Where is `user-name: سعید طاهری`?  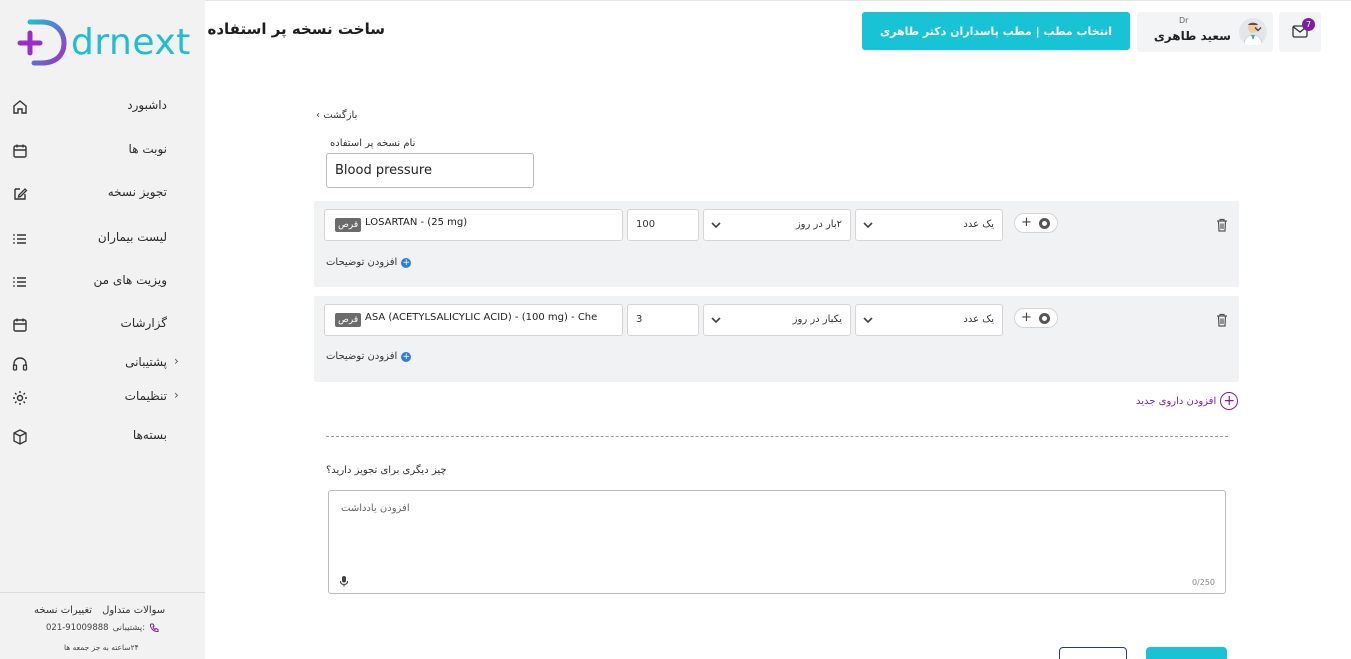
user-name: سعید طاهری is located at coordinates (1192, 36).